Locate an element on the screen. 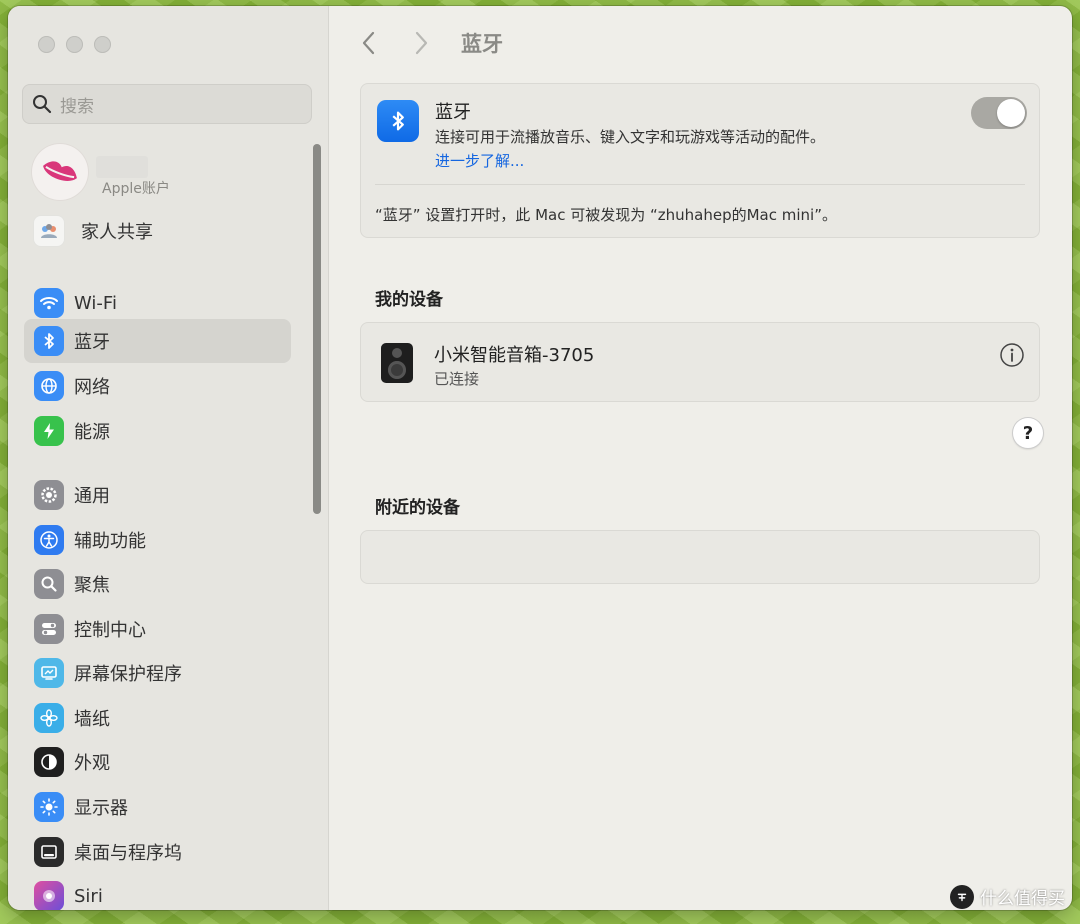 The width and height of the screenshot is (1080, 924). sidebar-item-screensaver: 屏幕保护程序 is located at coordinates (157, 673).